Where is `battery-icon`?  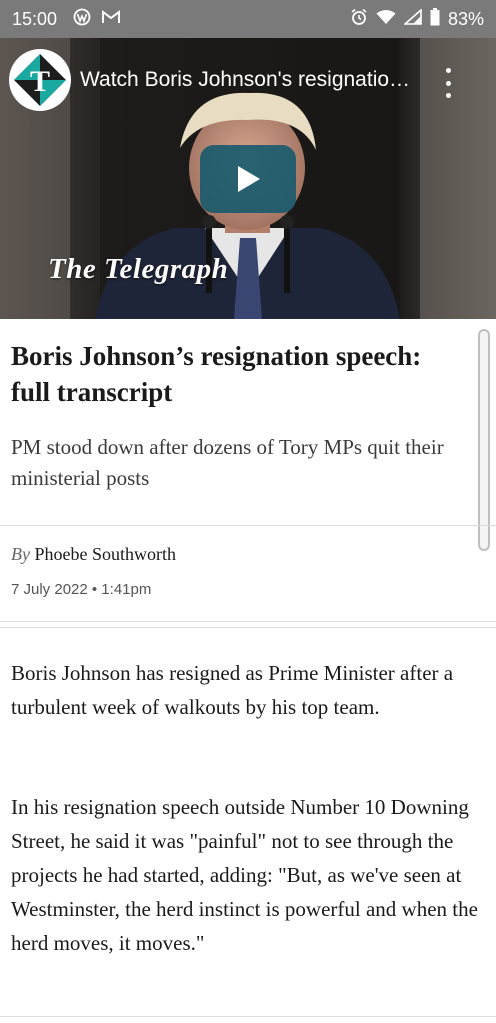 battery-icon is located at coordinates (435, 19).